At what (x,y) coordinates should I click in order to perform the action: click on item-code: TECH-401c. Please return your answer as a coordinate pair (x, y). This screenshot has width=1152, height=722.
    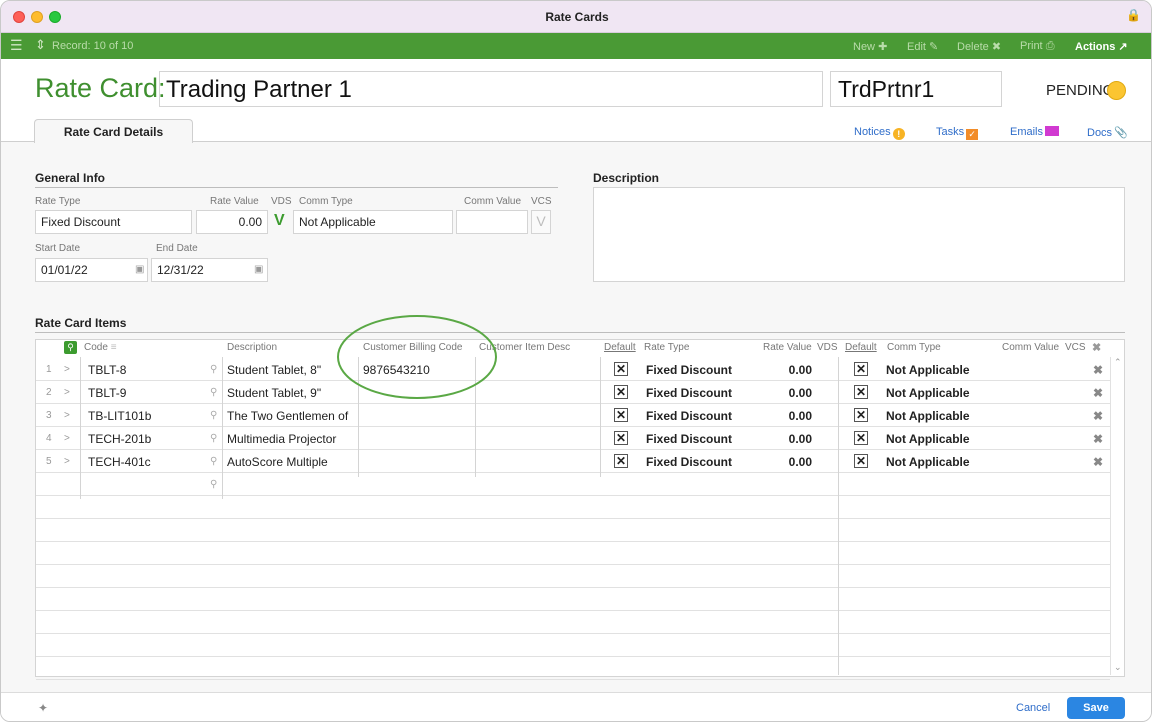
    Looking at the image, I should click on (144, 461).